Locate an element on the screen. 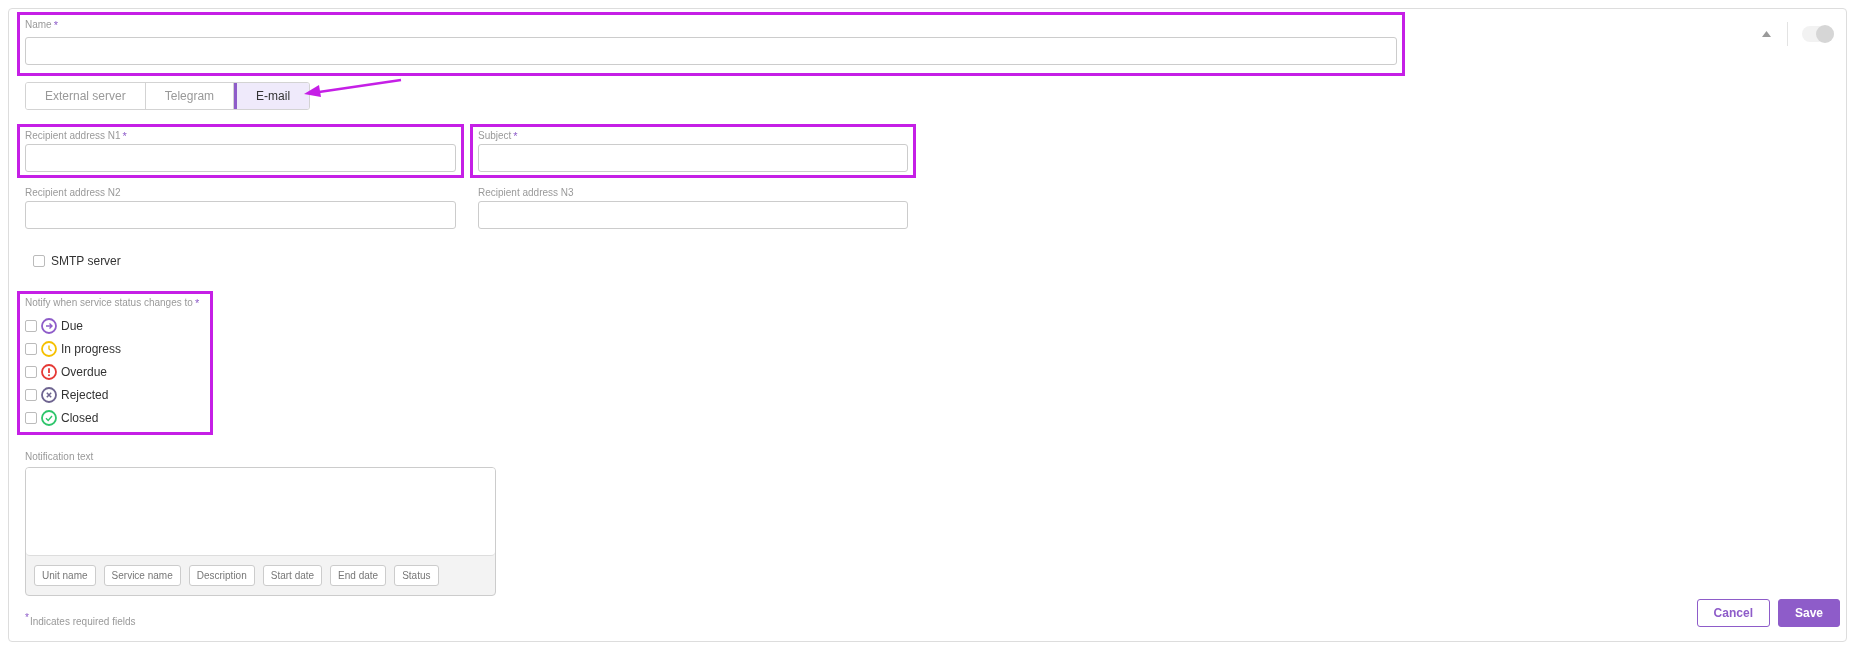 This screenshot has height=650, width=1855. variable-chip: Status is located at coordinates (416, 575).